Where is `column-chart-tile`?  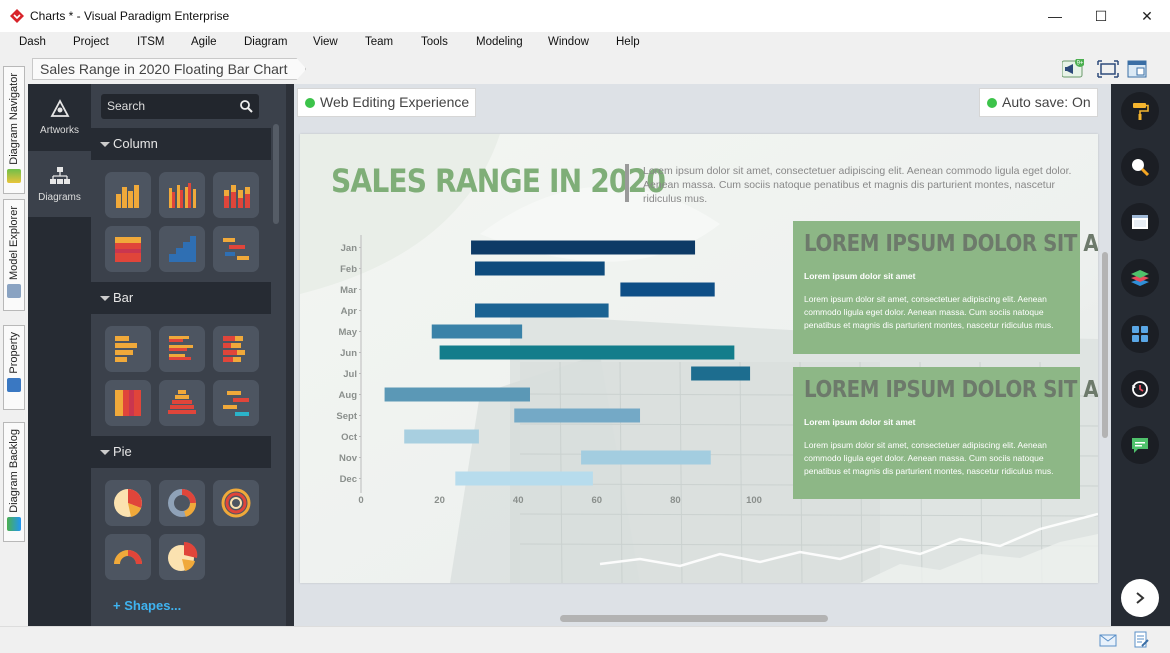
column-chart-tile is located at coordinates (128, 195).